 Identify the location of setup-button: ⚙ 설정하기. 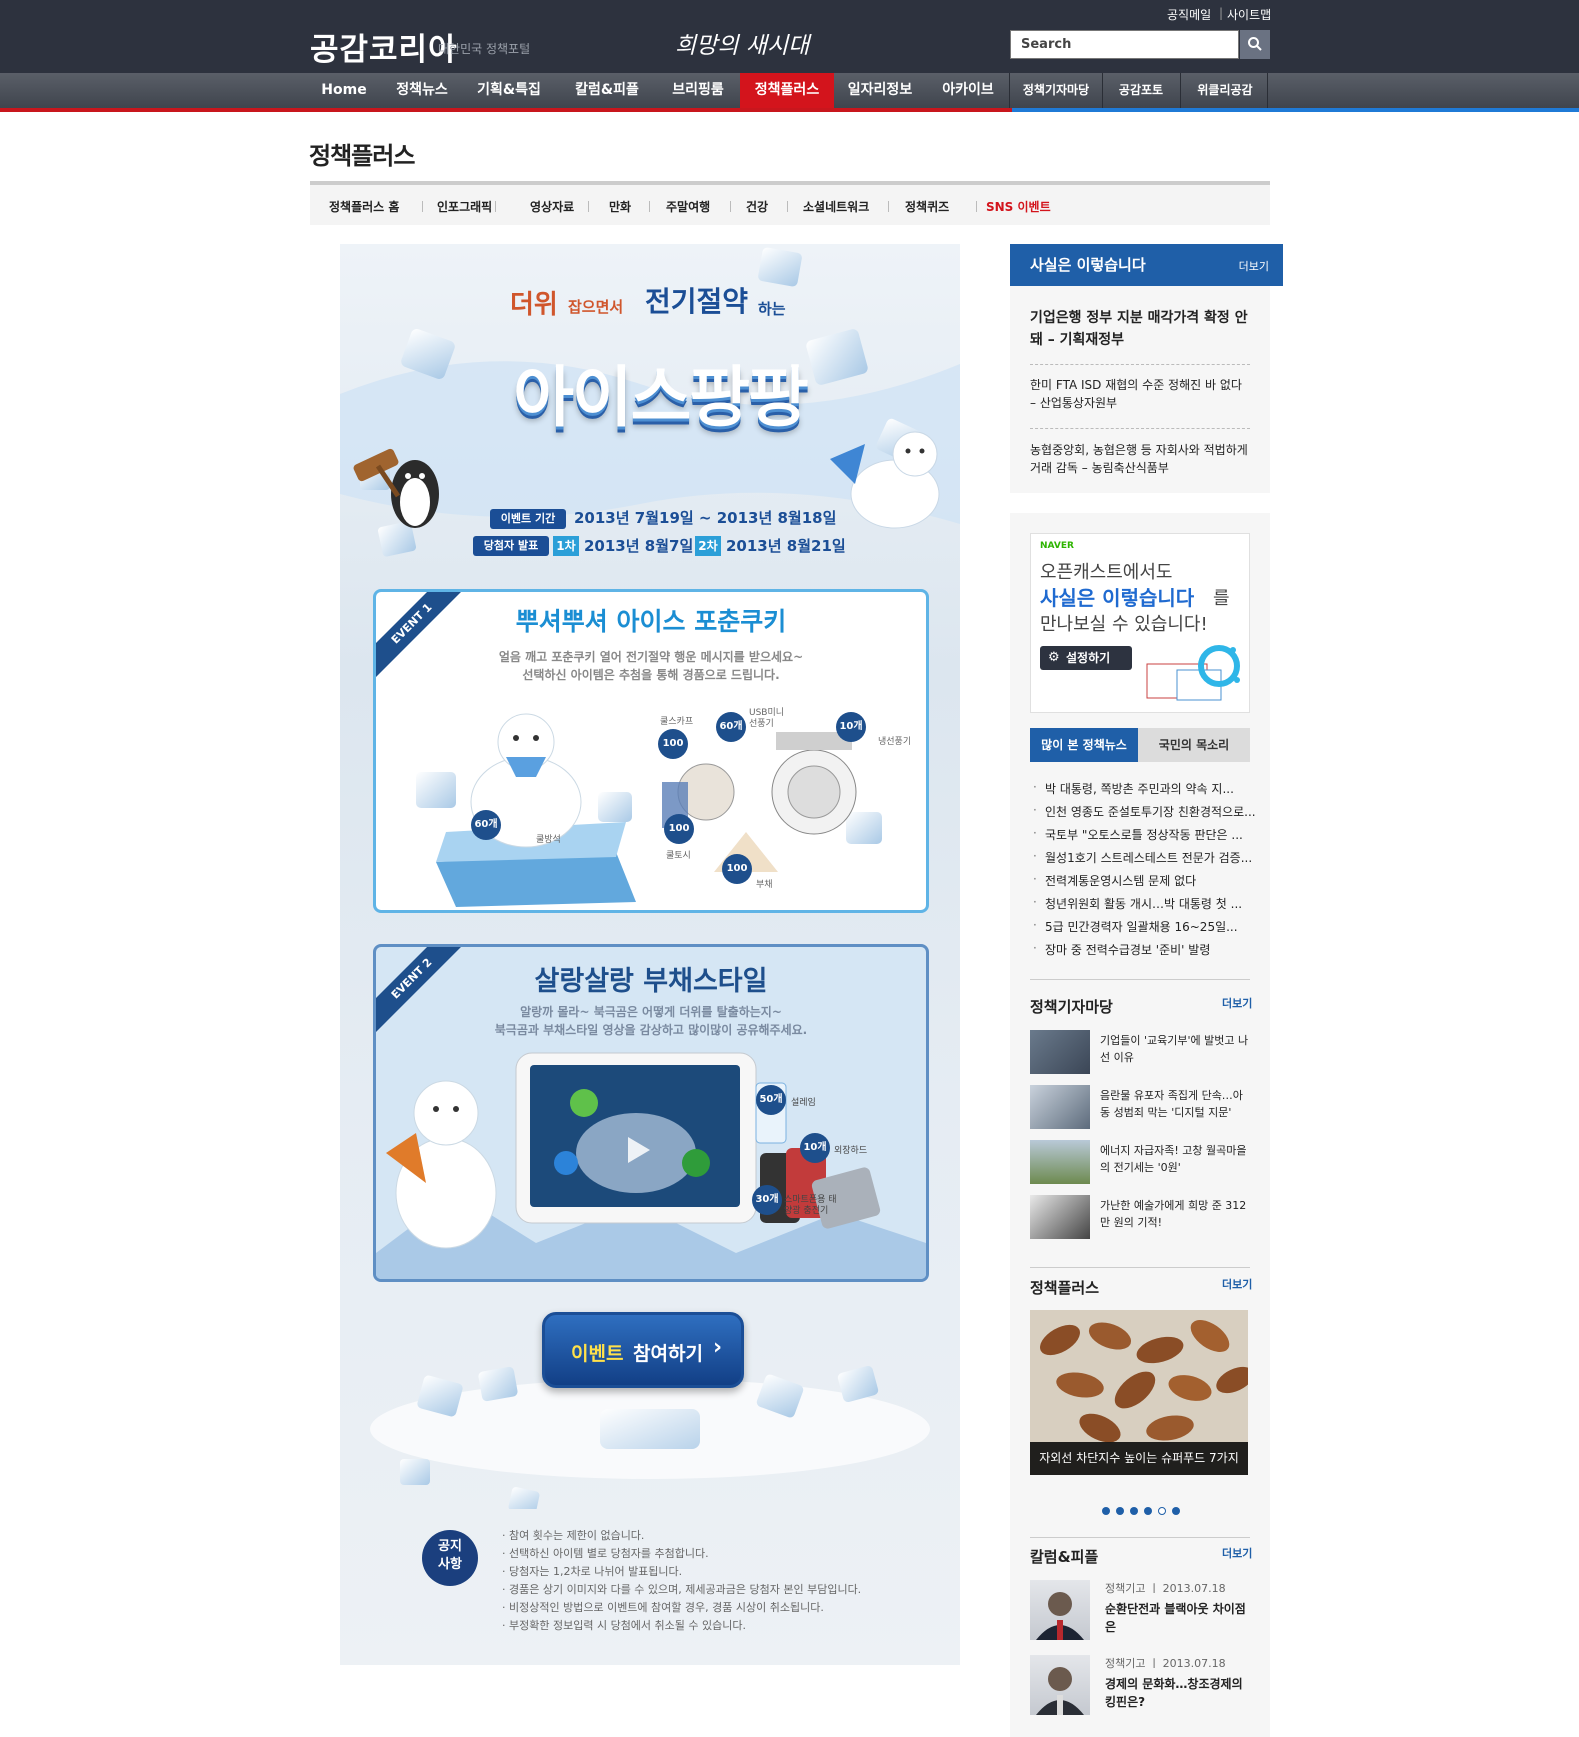
(1086, 658).